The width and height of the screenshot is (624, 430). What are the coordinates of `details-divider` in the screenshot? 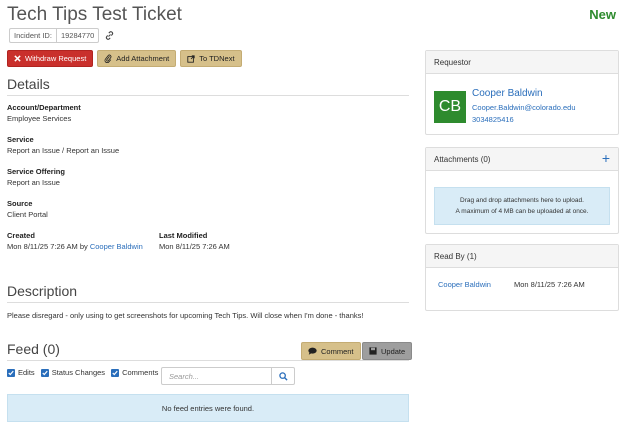 It's located at (208, 95).